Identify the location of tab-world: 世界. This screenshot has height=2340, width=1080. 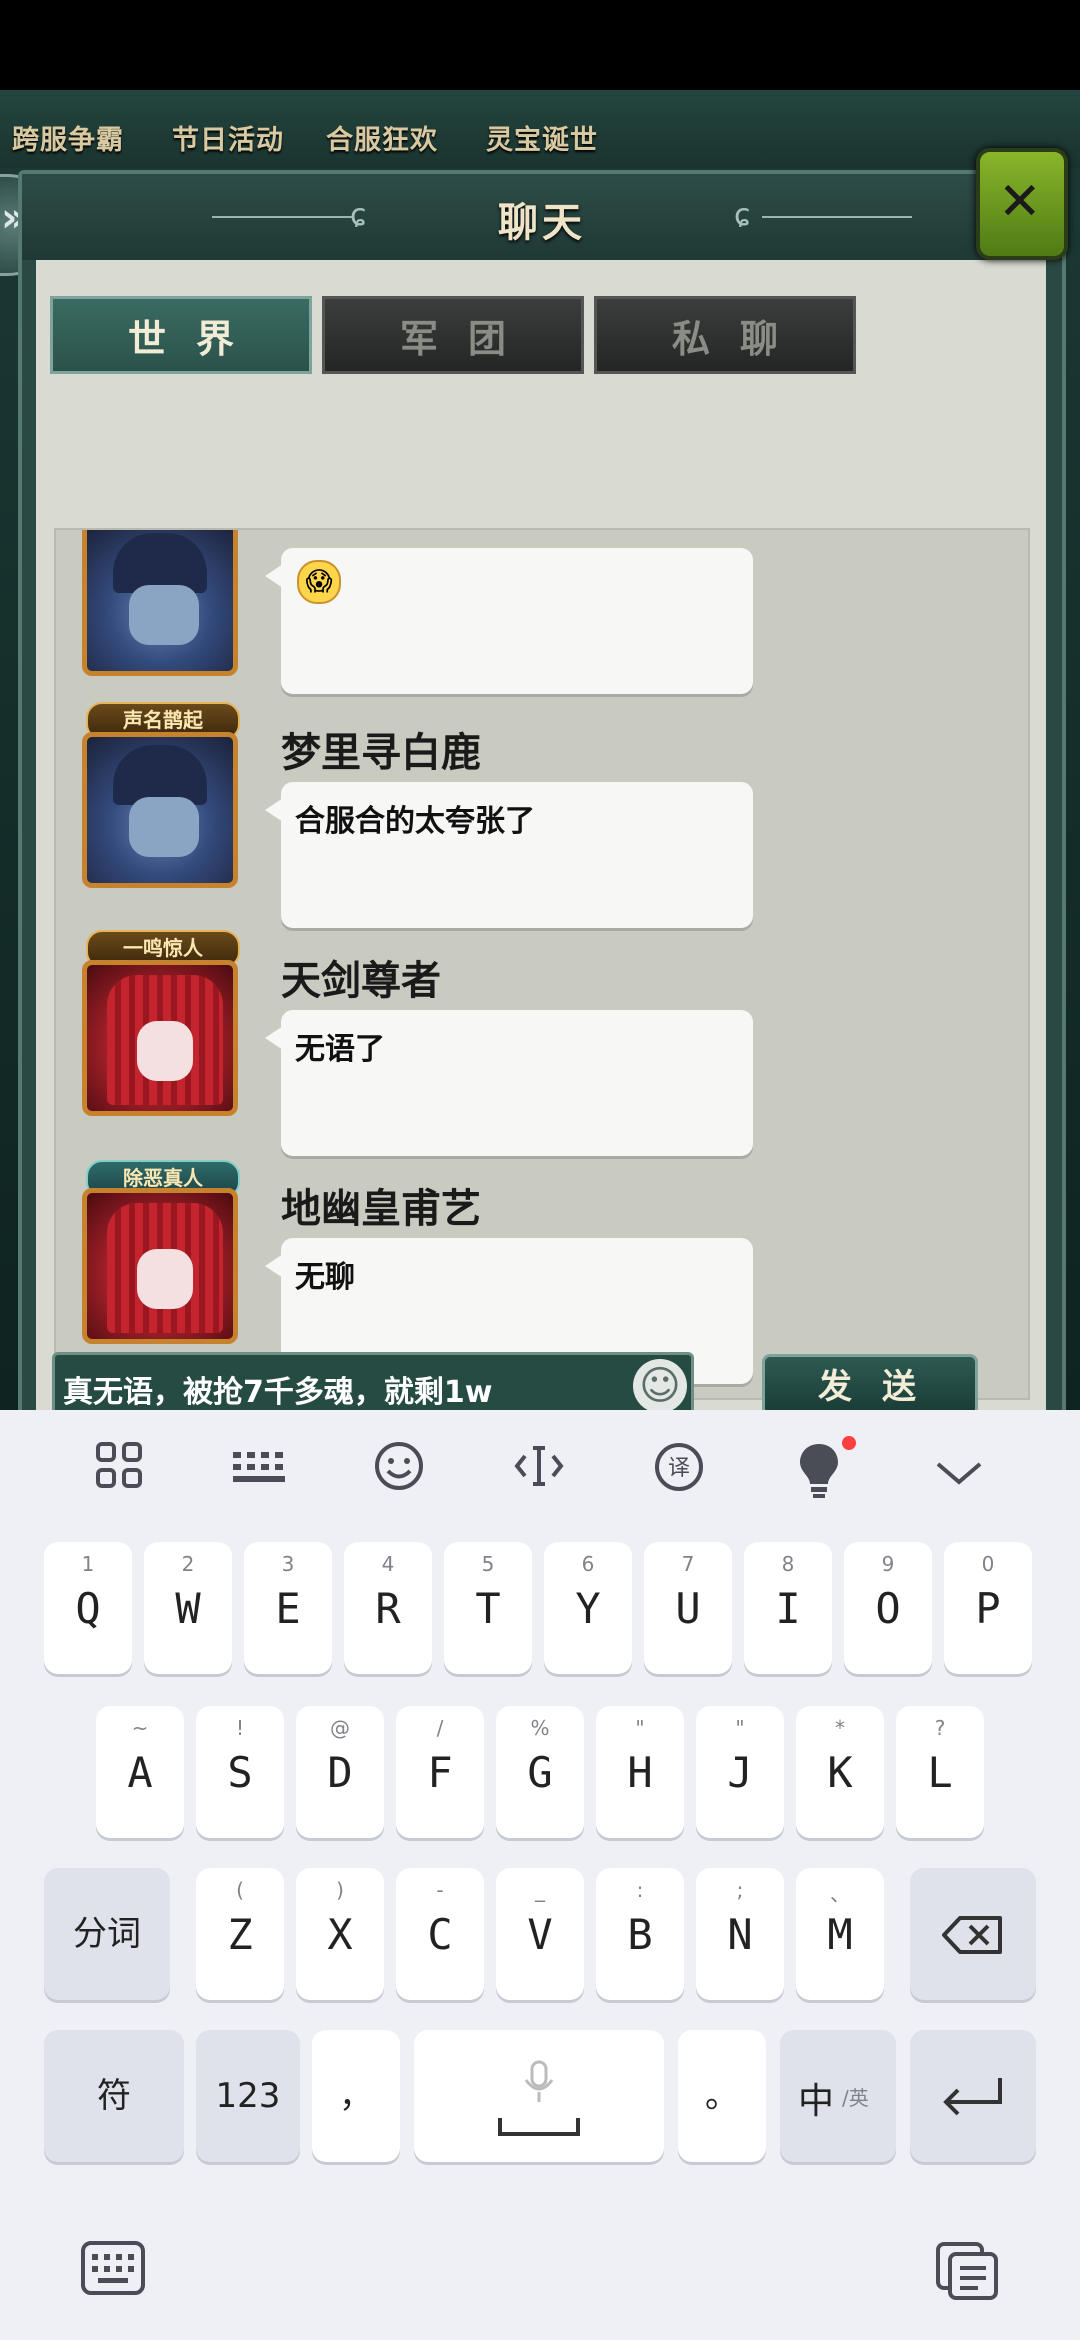
(181, 335).